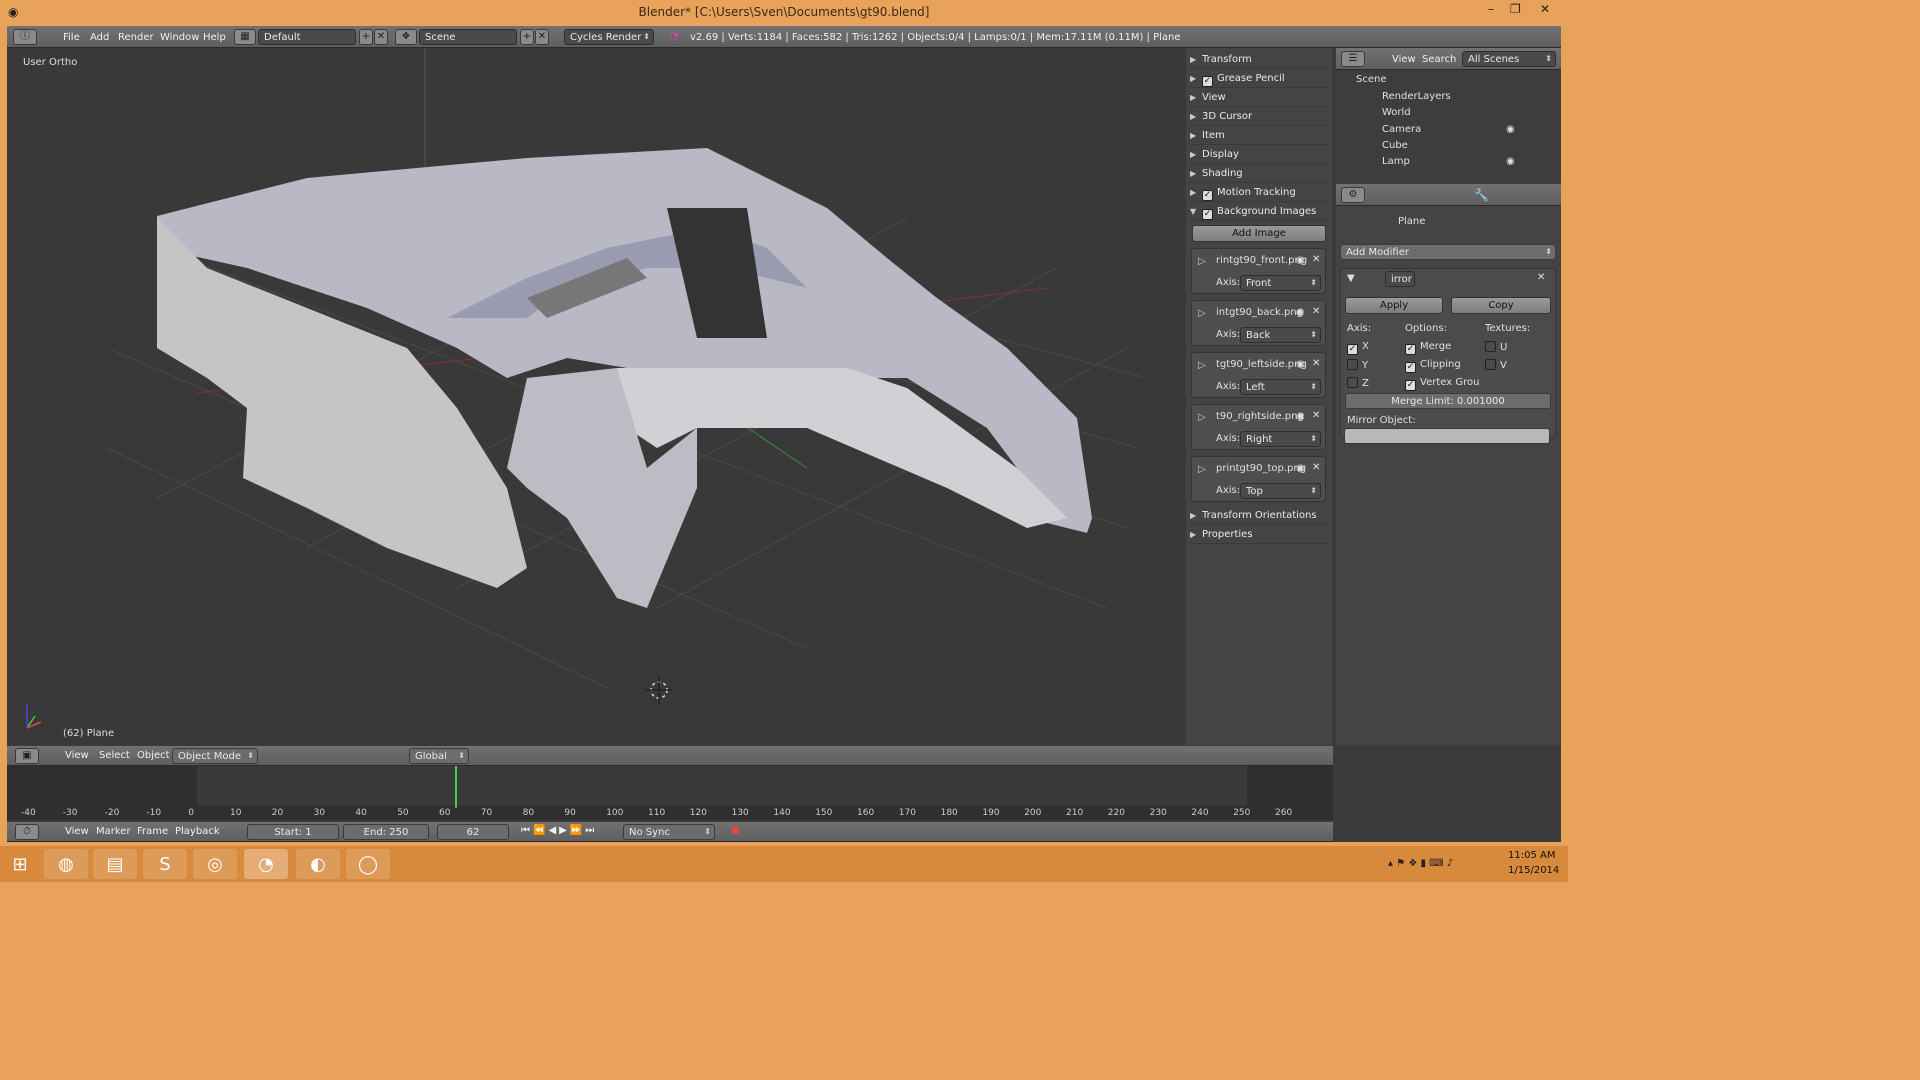 The height and width of the screenshot is (1080, 1920). I want to click on modifier-tab-icon: 🔧, so click(1481, 195).